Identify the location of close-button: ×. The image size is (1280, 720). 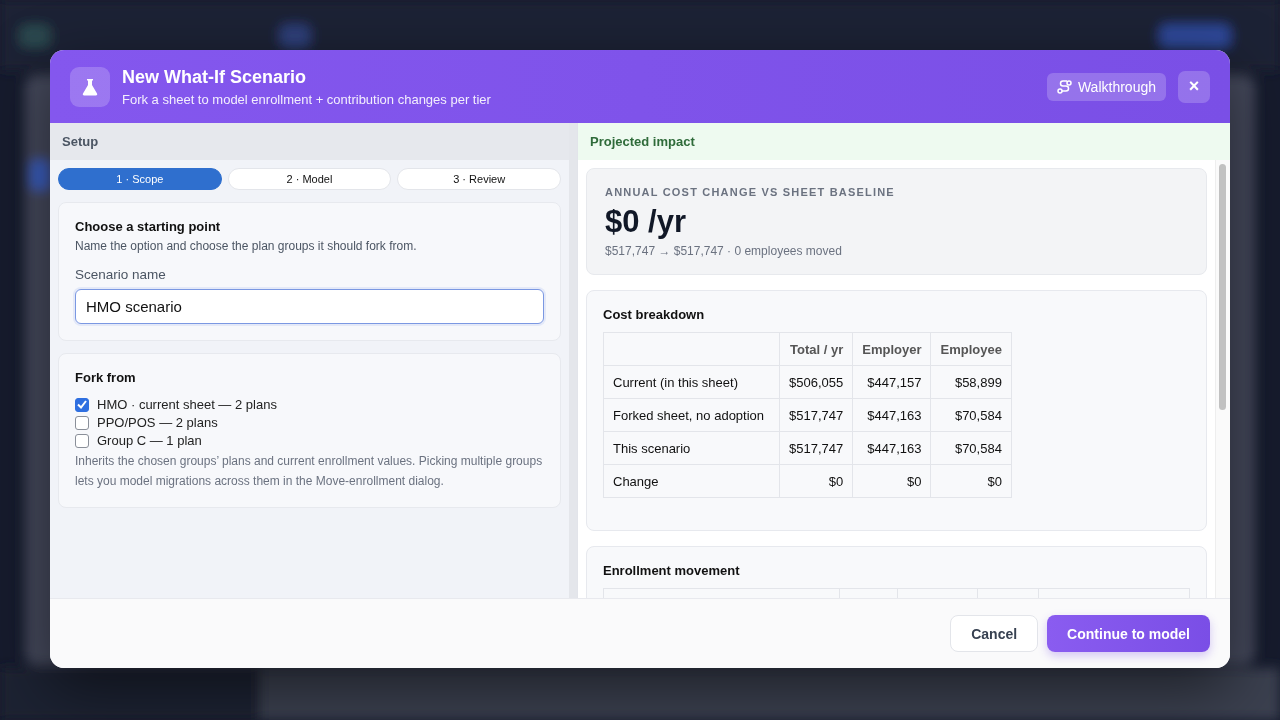
(1194, 86).